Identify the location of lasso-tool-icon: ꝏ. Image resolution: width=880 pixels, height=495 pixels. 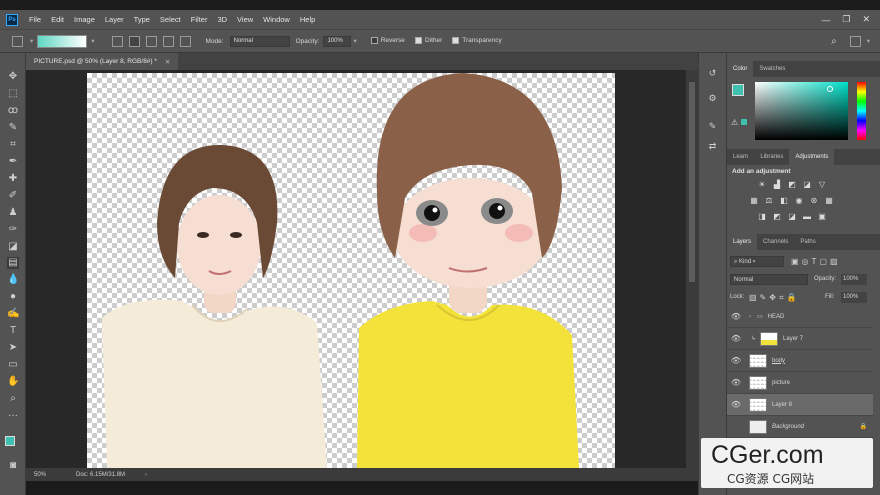
(13, 111).